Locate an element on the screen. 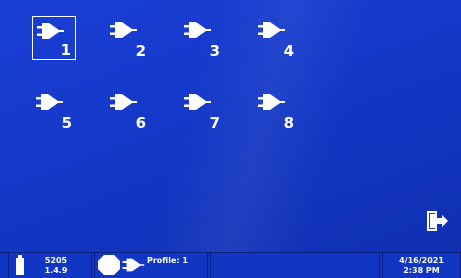 Image resolution: width=461 pixels, height=278 pixels. exit-button is located at coordinates (437, 221).